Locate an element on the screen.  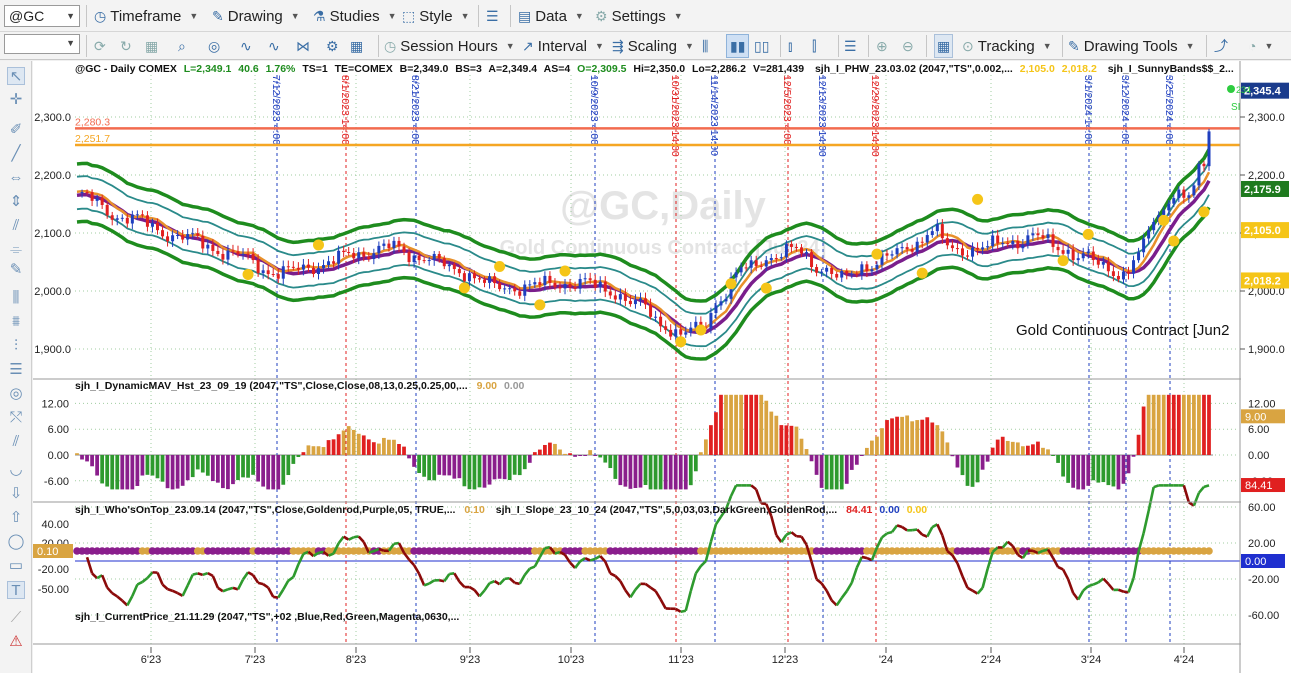
scaling-menu: ⇶ Scaling ▼ is located at coordinates (653, 46).